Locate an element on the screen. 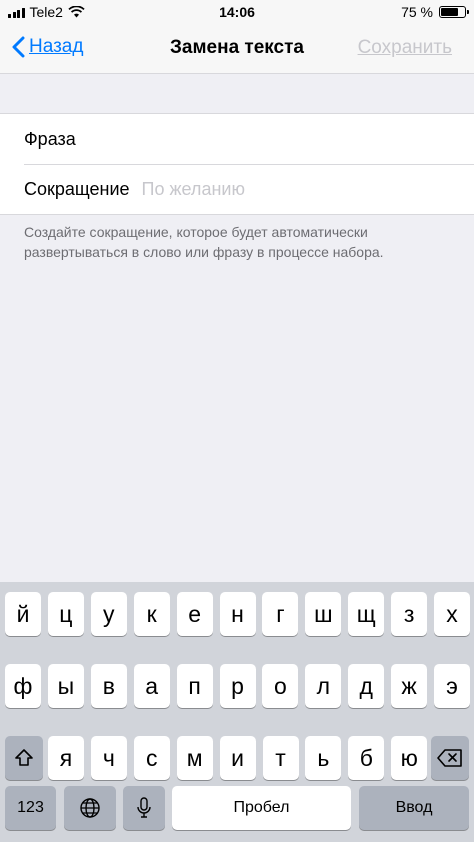 The width and height of the screenshot is (474, 842). battery-fill is located at coordinates (450, 12).